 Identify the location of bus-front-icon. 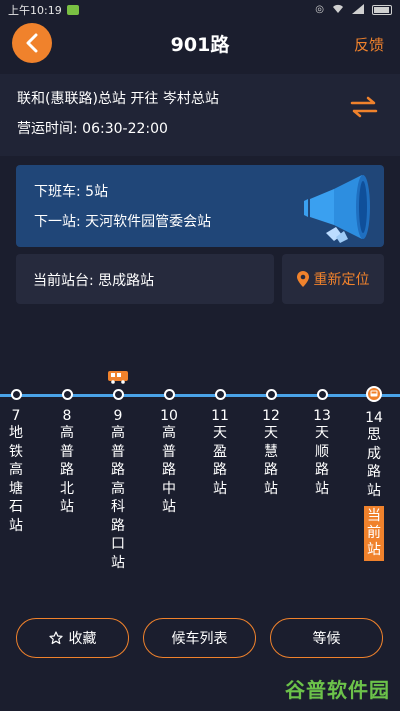
(374, 393).